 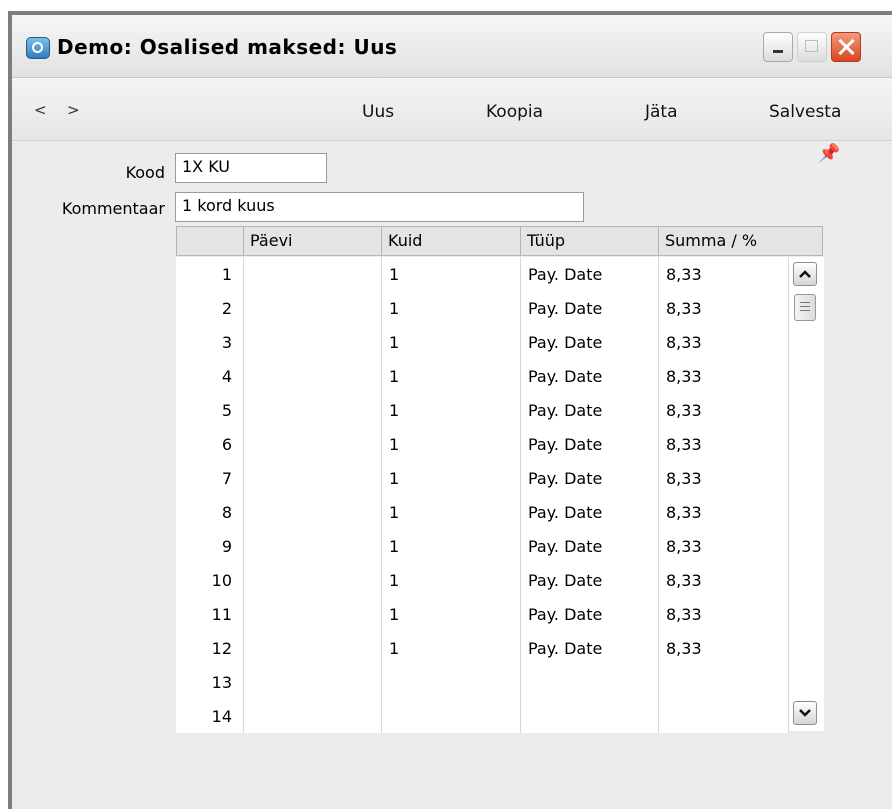 I want to click on chevron-down-icon, so click(x=805, y=713).